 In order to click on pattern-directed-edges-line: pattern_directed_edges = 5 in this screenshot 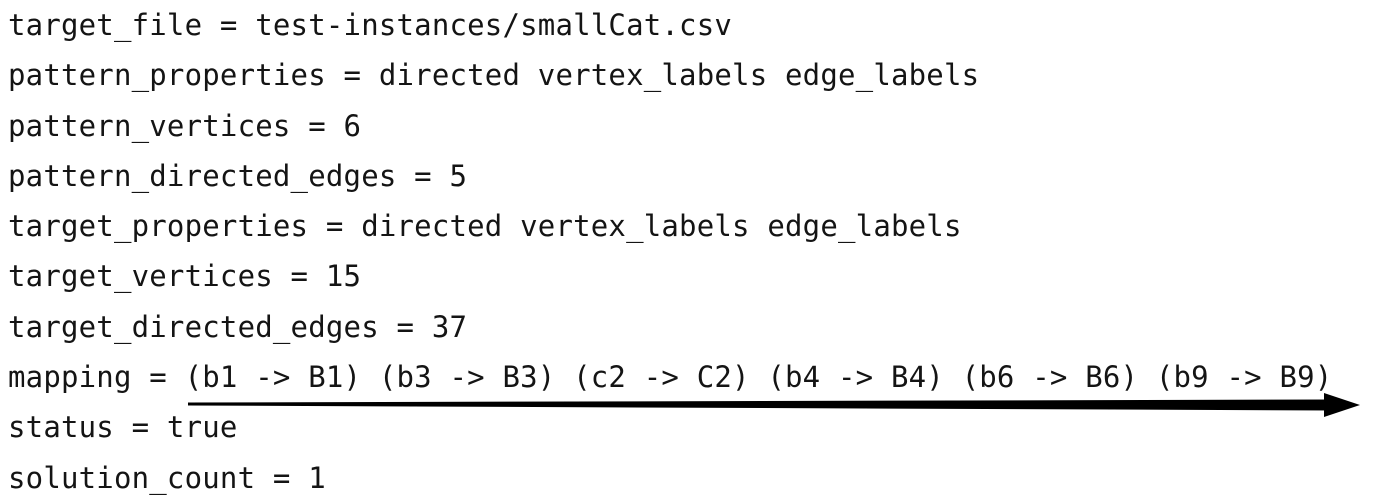, I will do `click(238, 175)`.